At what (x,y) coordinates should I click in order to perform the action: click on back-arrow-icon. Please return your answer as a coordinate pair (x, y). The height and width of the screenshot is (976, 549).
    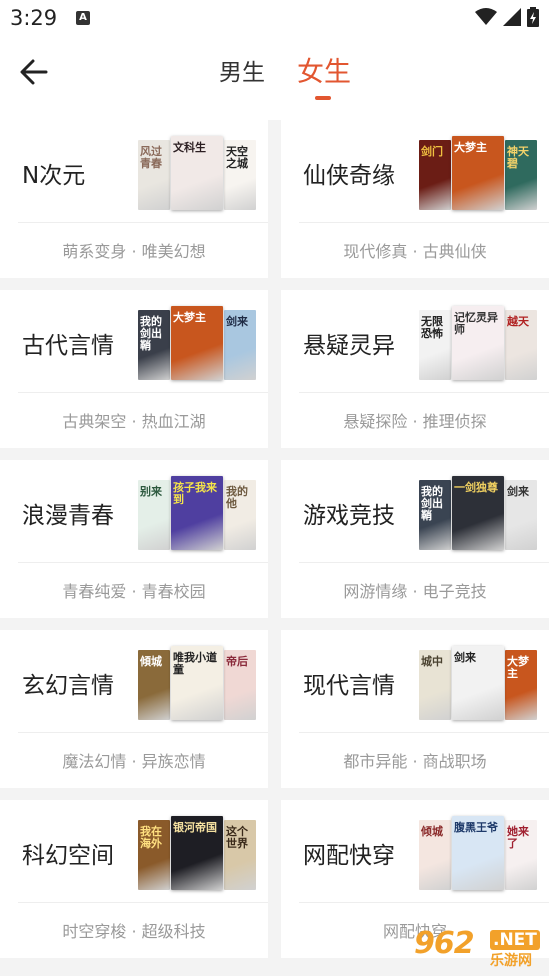
    Looking at the image, I should click on (34, 72).